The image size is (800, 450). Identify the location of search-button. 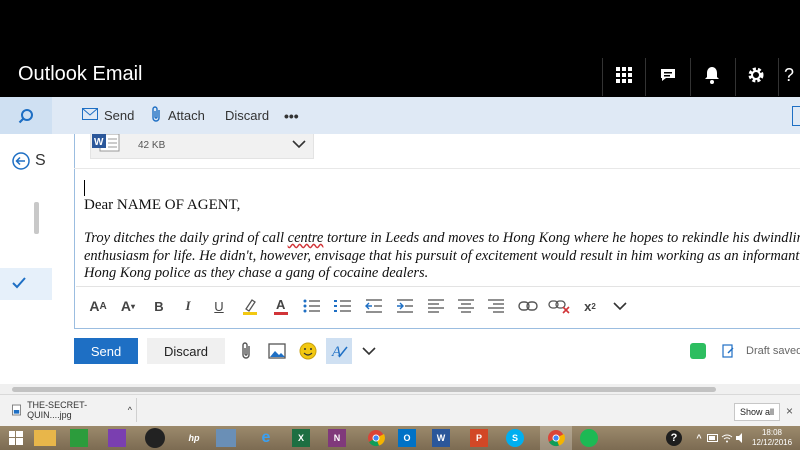
(26, 115).